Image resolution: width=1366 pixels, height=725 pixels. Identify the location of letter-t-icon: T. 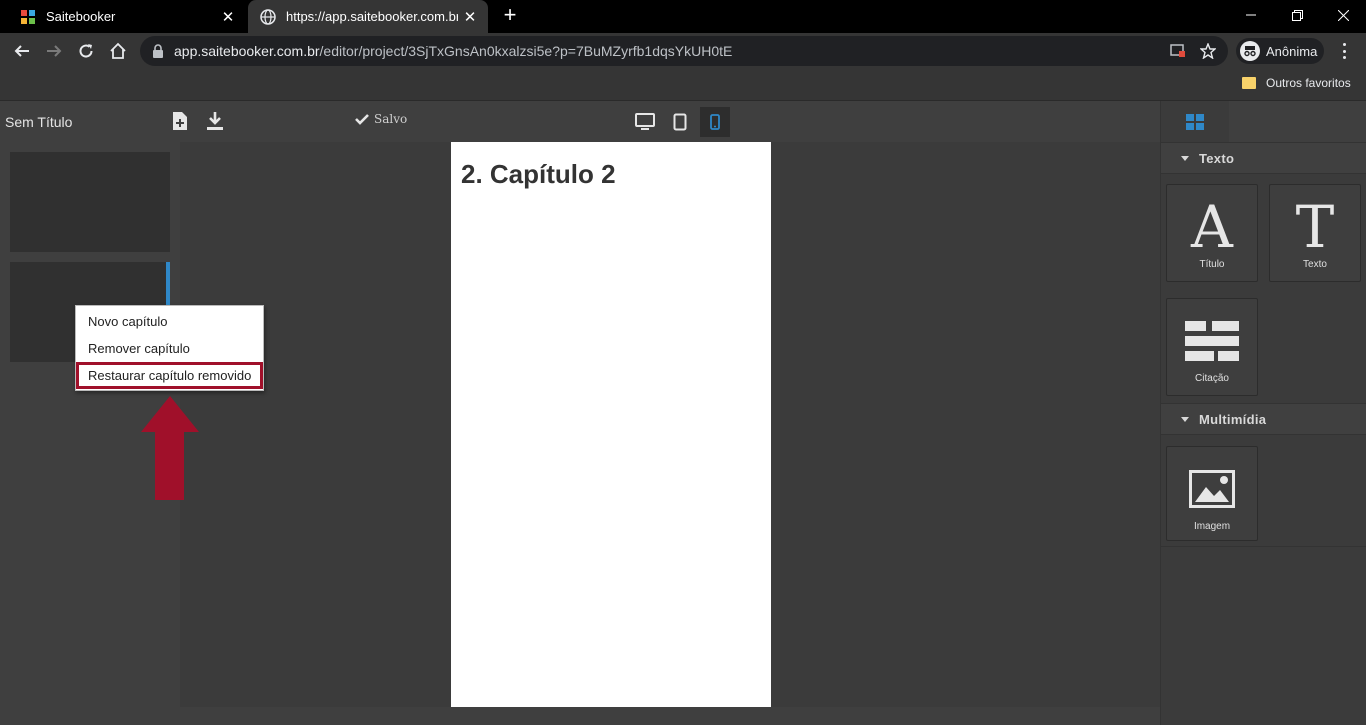
(1315, 227).